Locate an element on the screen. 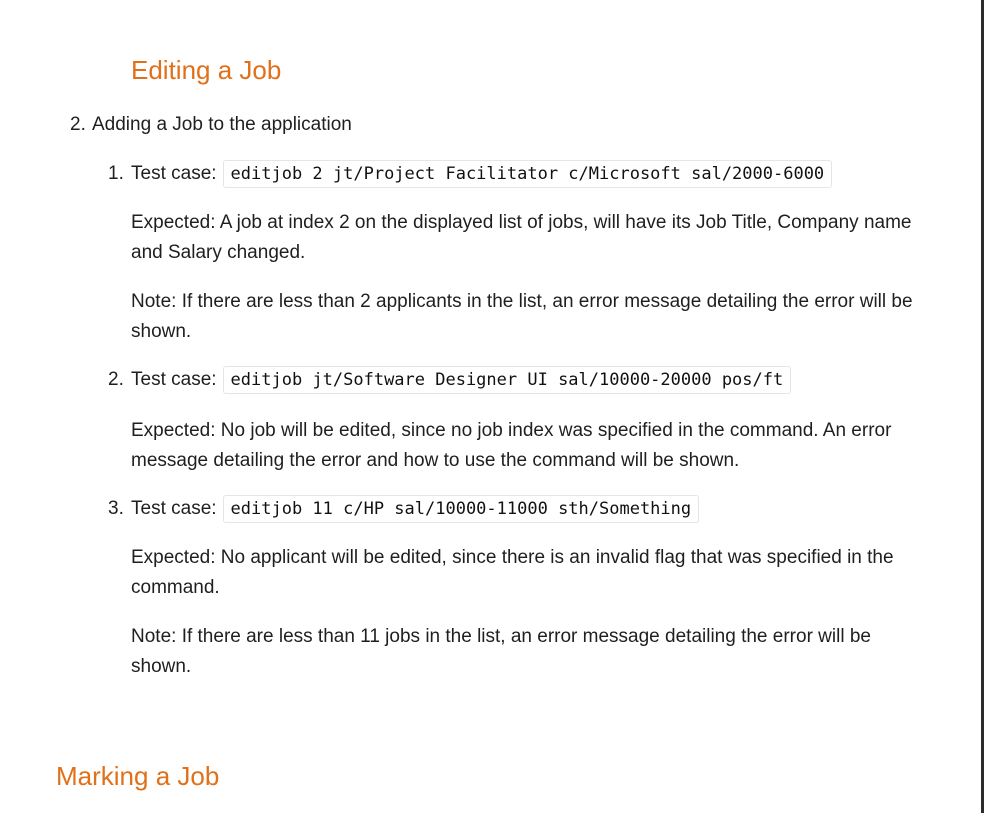  test-case-number: 3. is located at coordinates (116, 508).